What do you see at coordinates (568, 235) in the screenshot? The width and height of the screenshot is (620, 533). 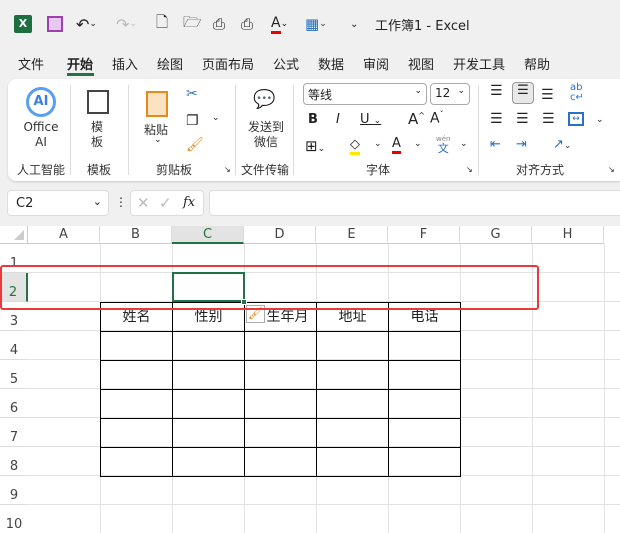 I see `column-header-h: H` at bounding box center [568, 235].